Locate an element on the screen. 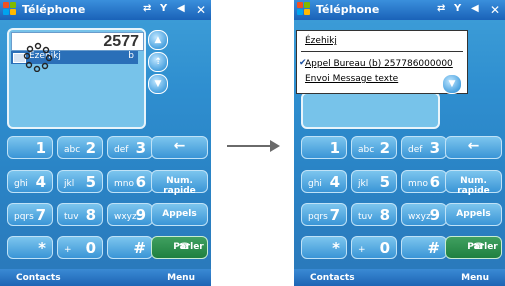 This screenshot has height=286, width=505. menu-item-send-text: Envoi Message texte is located at coordinates (351, 79).